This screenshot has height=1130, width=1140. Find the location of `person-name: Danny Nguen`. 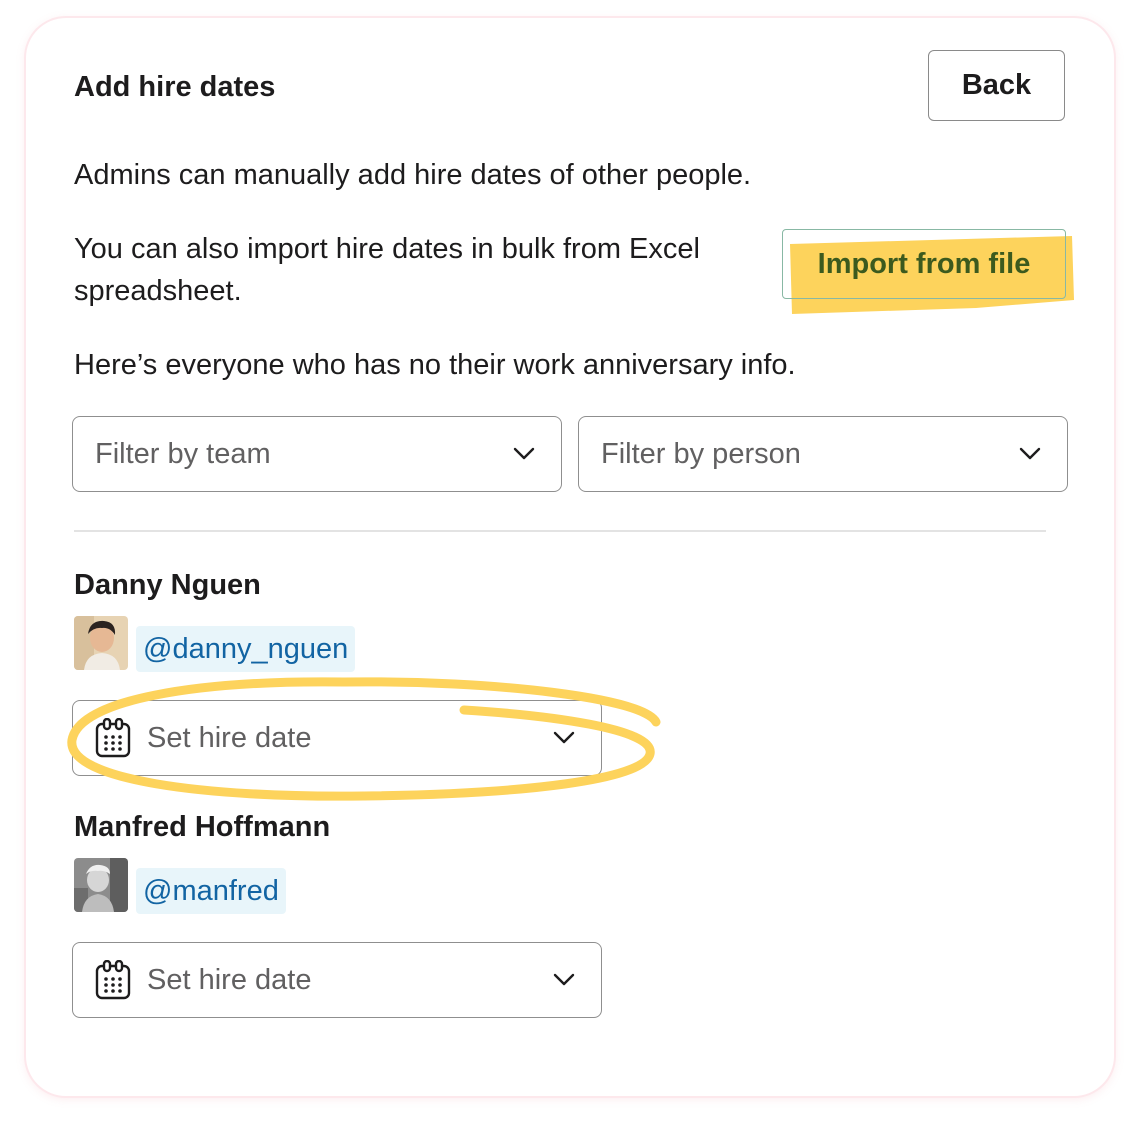

person-name: Danny Nguen is located at coordinates (167, 585).